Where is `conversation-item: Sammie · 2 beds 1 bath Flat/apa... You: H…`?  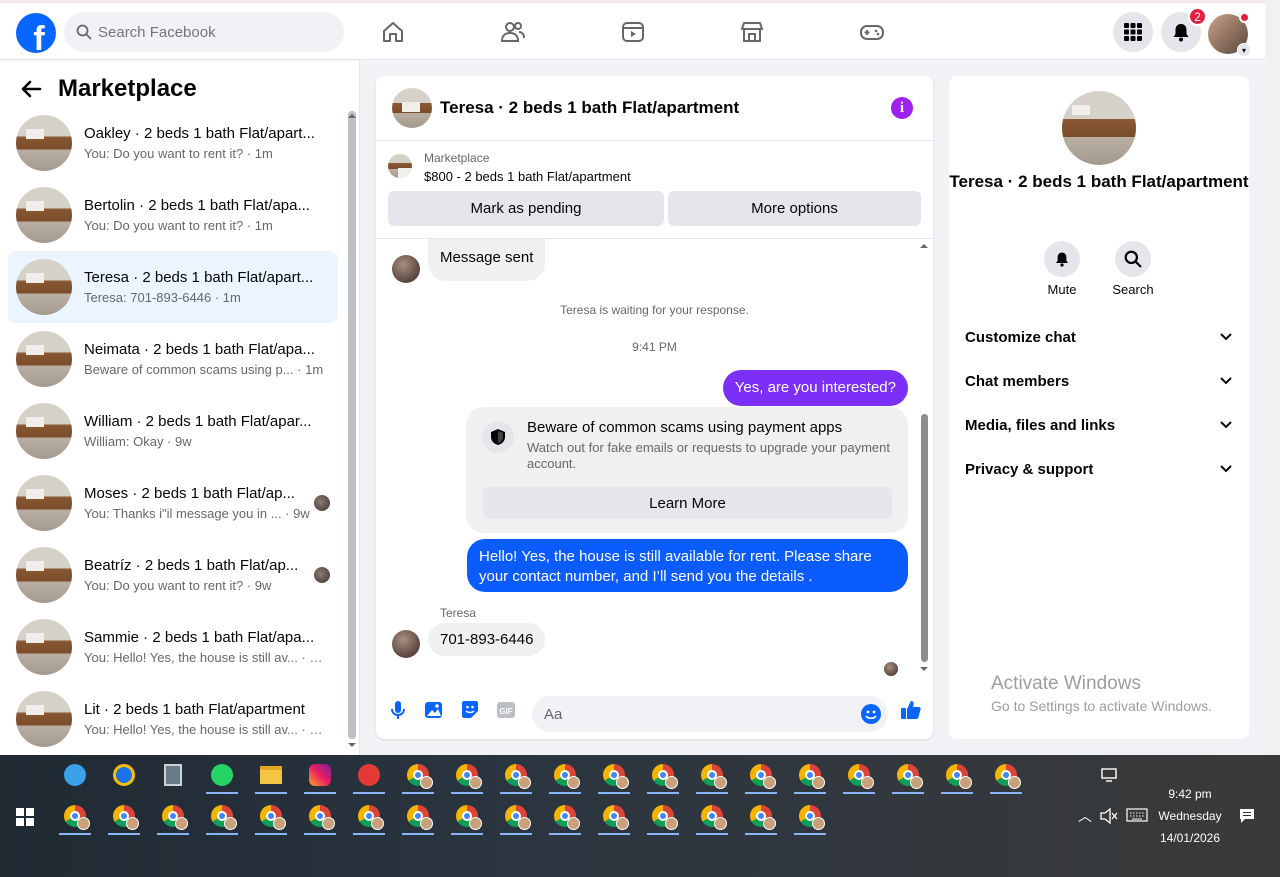 conversation-item: Sammie · 2 beds 1 bath Flat/apa... You: H… is located at coordinates (173, 647).